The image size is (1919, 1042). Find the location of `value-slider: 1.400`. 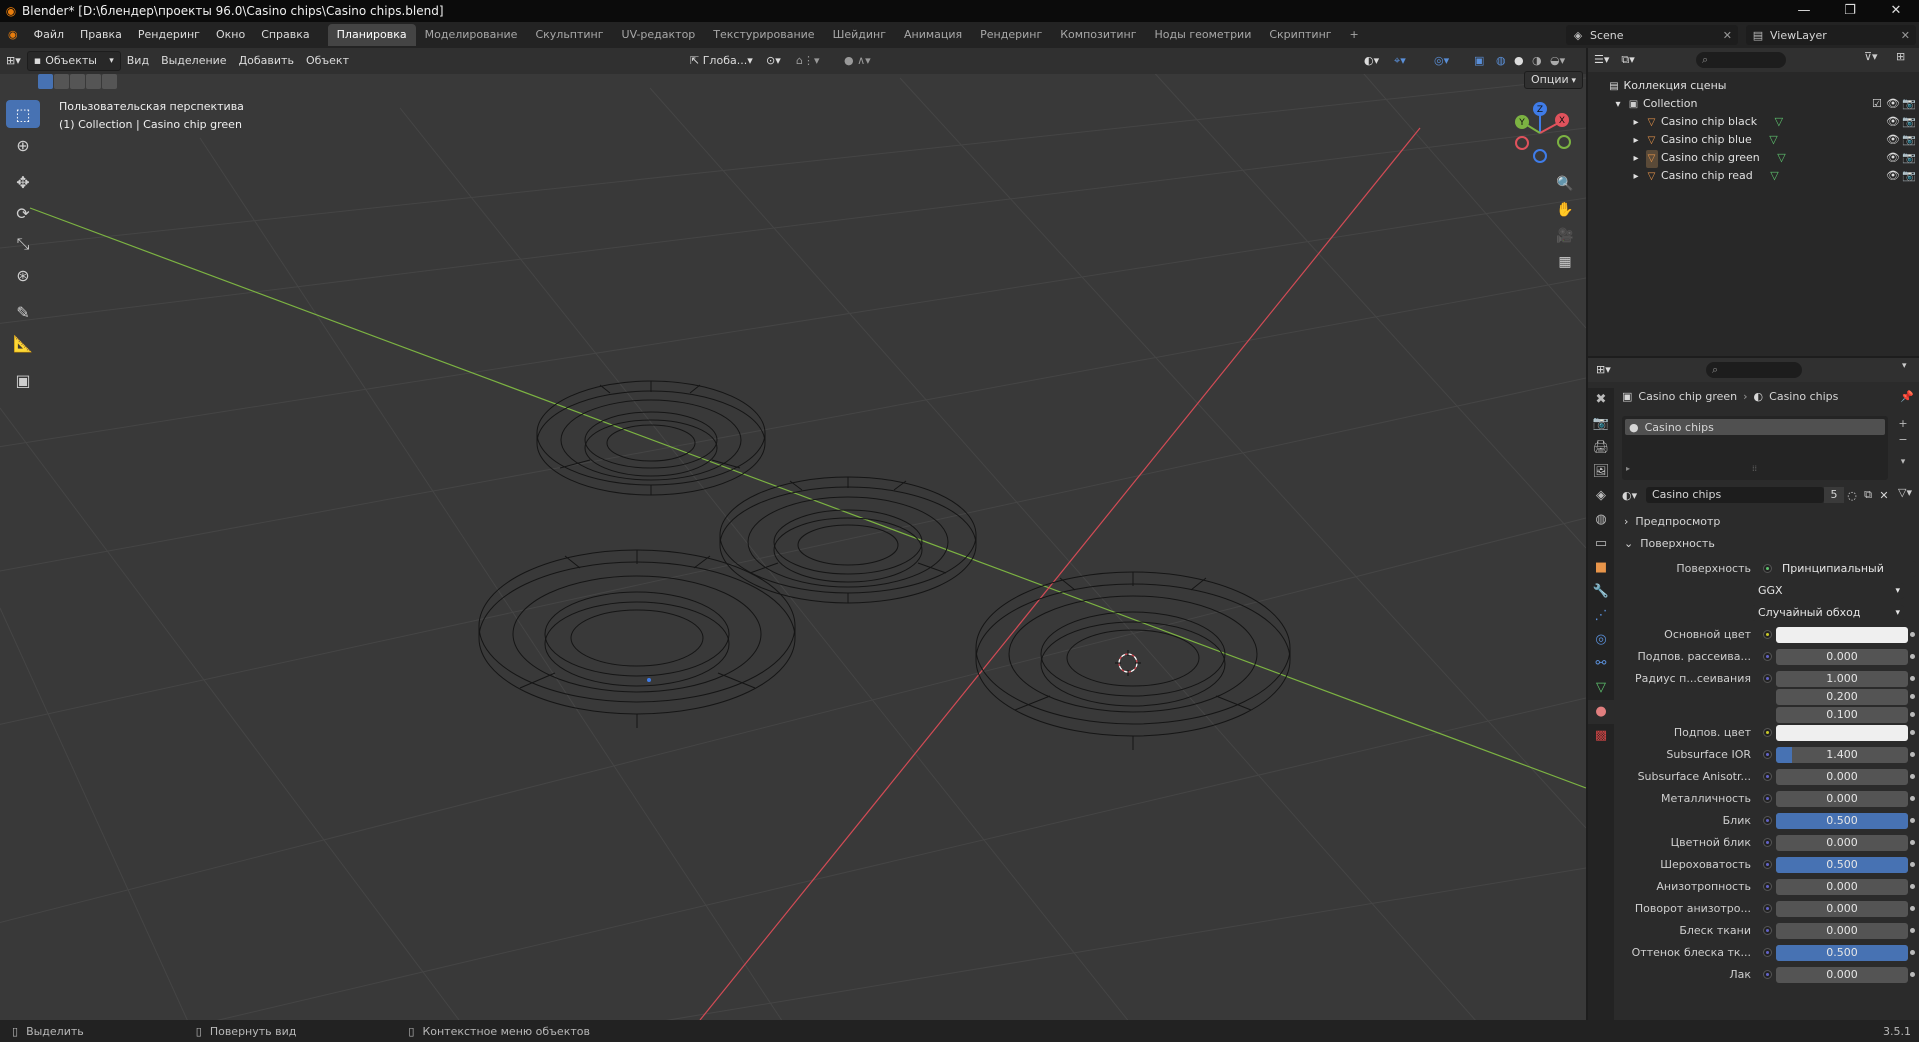

value-slider: 1.400 is located at coordinates (1842, 755).